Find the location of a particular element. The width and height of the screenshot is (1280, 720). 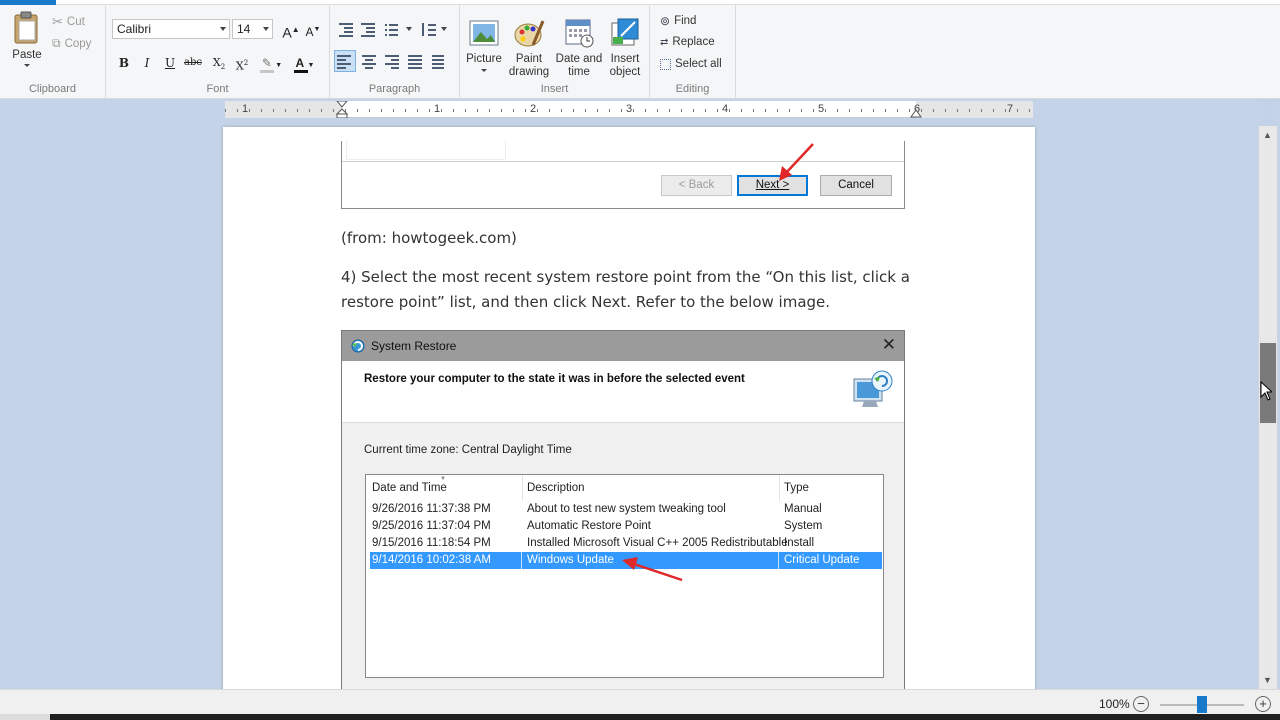

datetime-label-2: time is located at coordinates (579, 72).